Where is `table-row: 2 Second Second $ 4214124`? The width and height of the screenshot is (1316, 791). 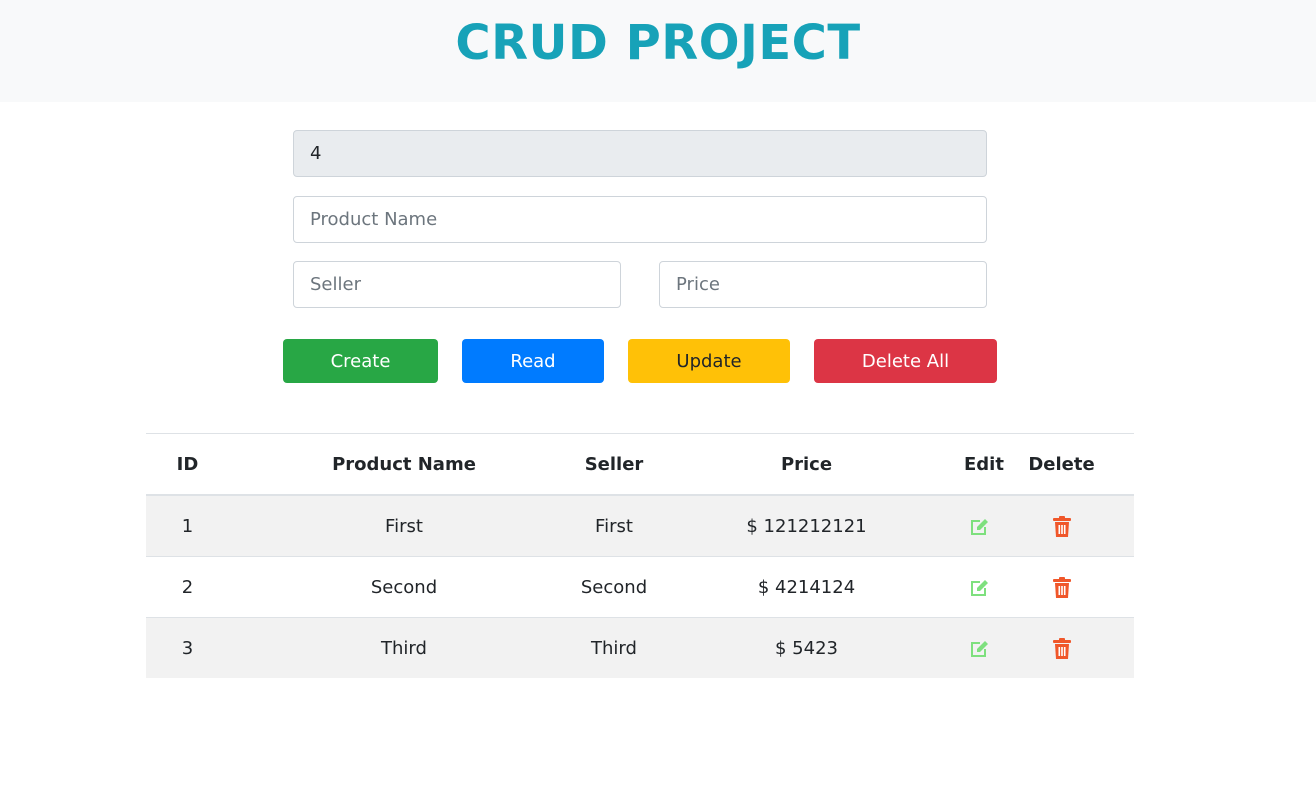
table-row: 2 Second Second $ 4214124 is located at coordinates (640, 587).